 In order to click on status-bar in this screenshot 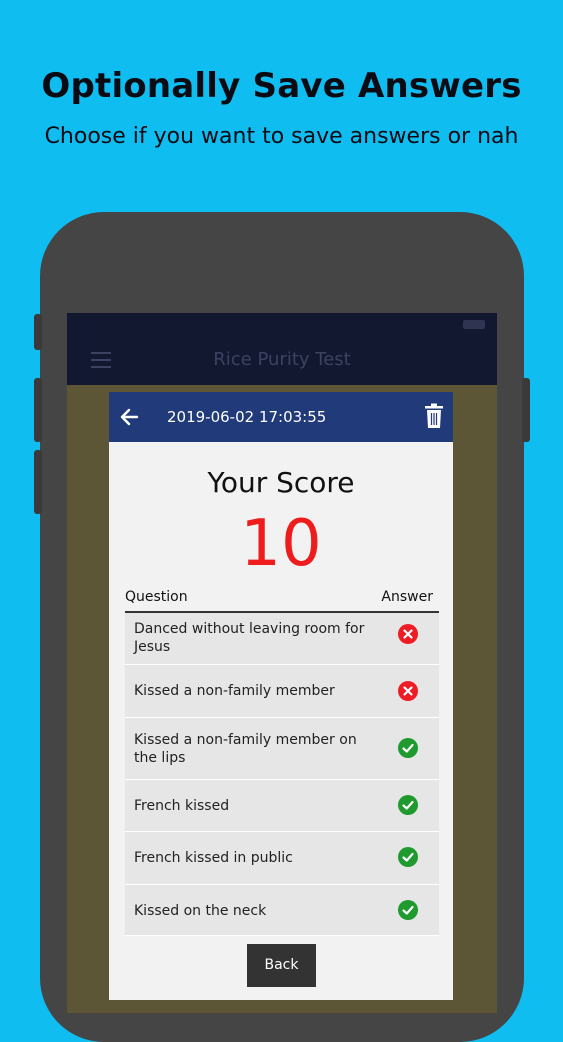, I will do `click(282, 325)`.